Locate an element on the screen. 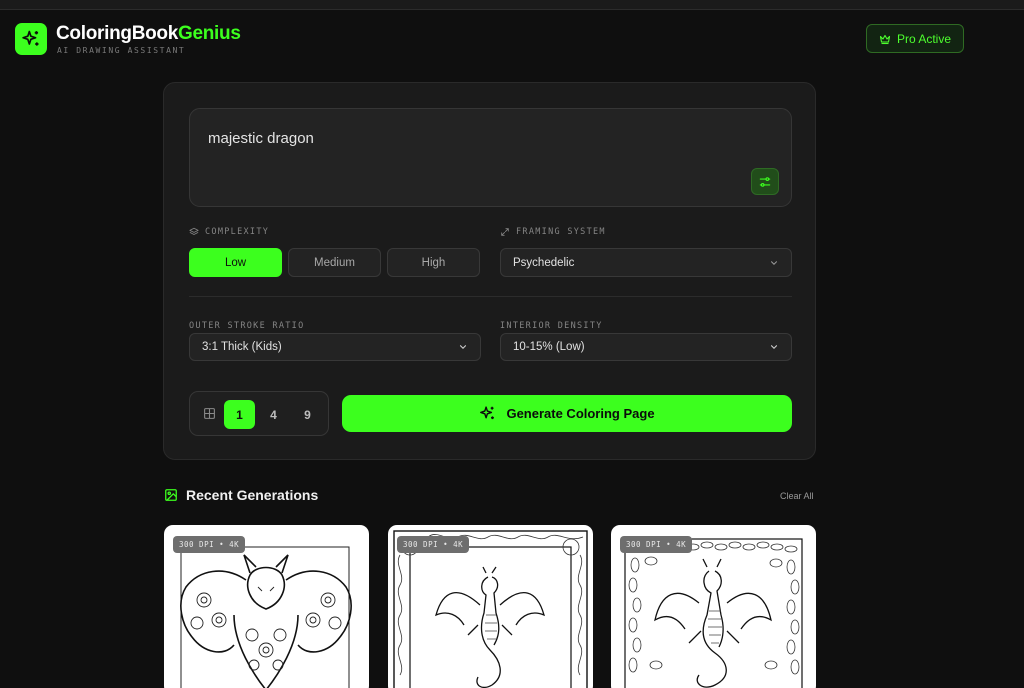 This screenshot has height=688, width=1024. framing-label: FRAMING SYSTEM is located at coordinates (553, 232).